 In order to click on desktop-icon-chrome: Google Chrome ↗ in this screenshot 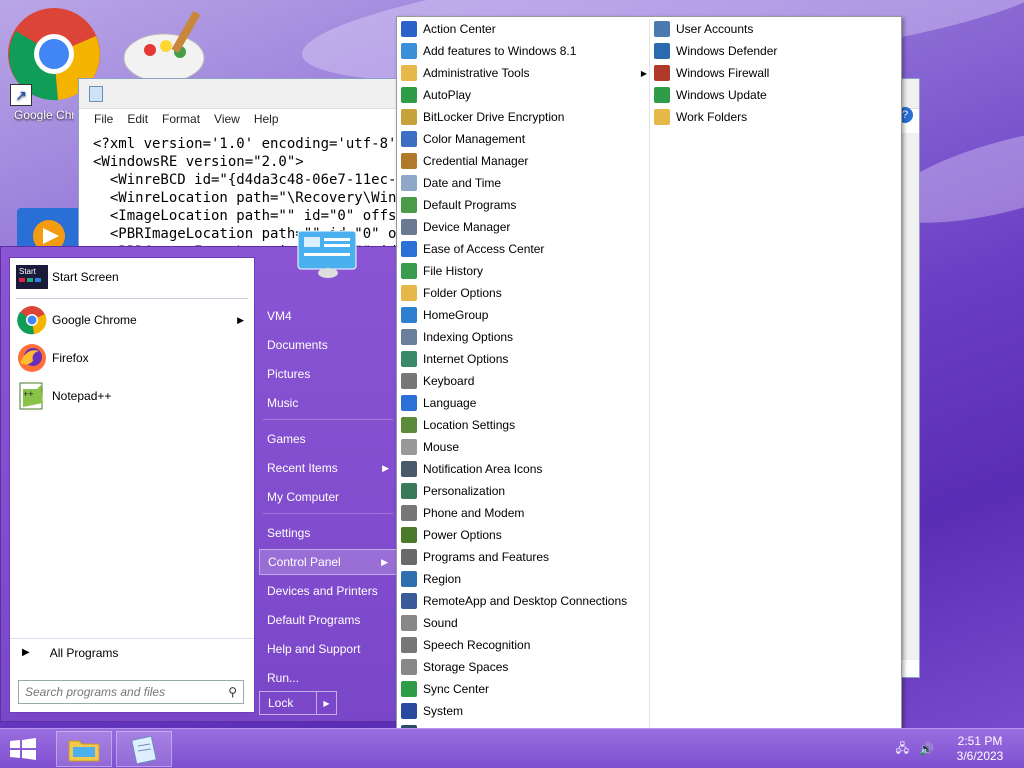, I will do `click(53, 64)`.